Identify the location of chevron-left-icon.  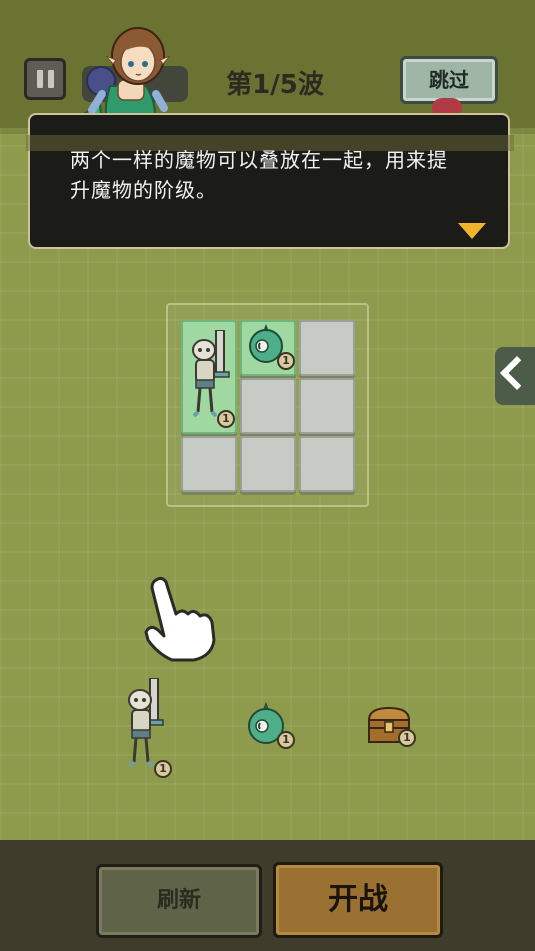
(517, 373).